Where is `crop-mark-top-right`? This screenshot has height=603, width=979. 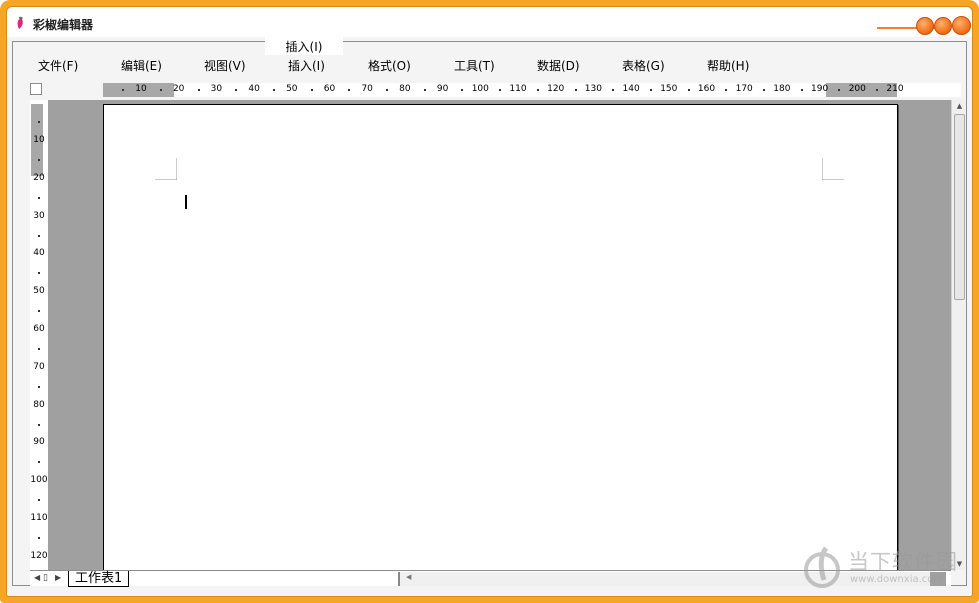 crop-mark-top-right is located at coordinates (833, 169).